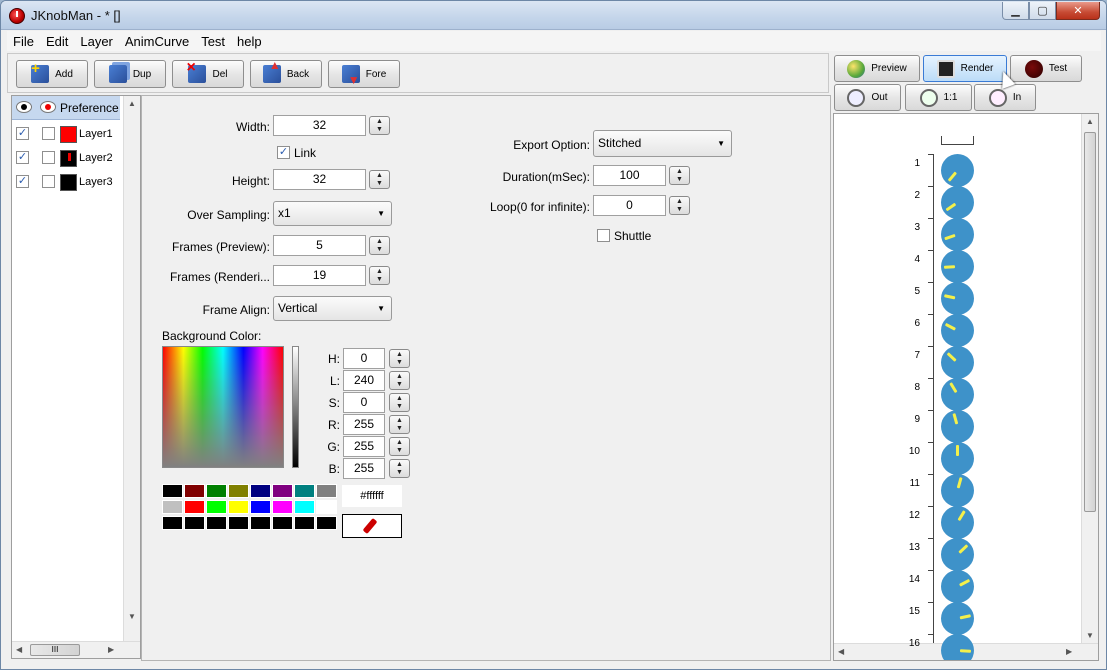 This screenshot has width=1107, height=670. I want to click on h-spinner: ▲ ▼, so click(399, 358).